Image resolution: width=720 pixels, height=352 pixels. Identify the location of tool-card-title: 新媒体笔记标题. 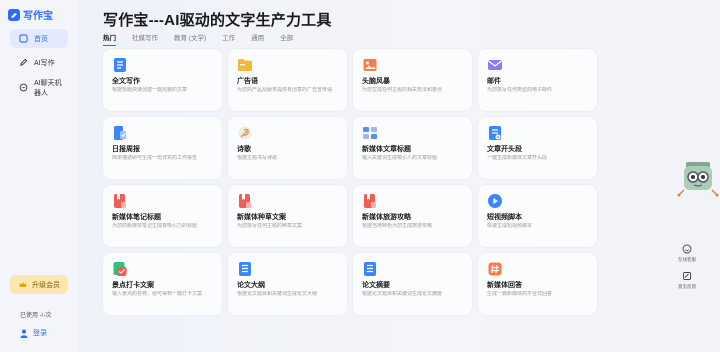
(136, 217).